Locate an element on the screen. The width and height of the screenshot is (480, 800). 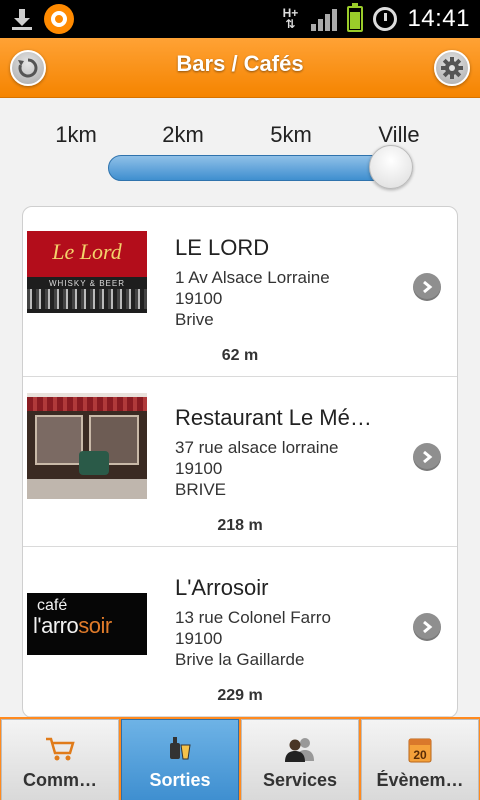
address-street: 1 Av Alsace Lorraine is located at coordinates (252, 277).